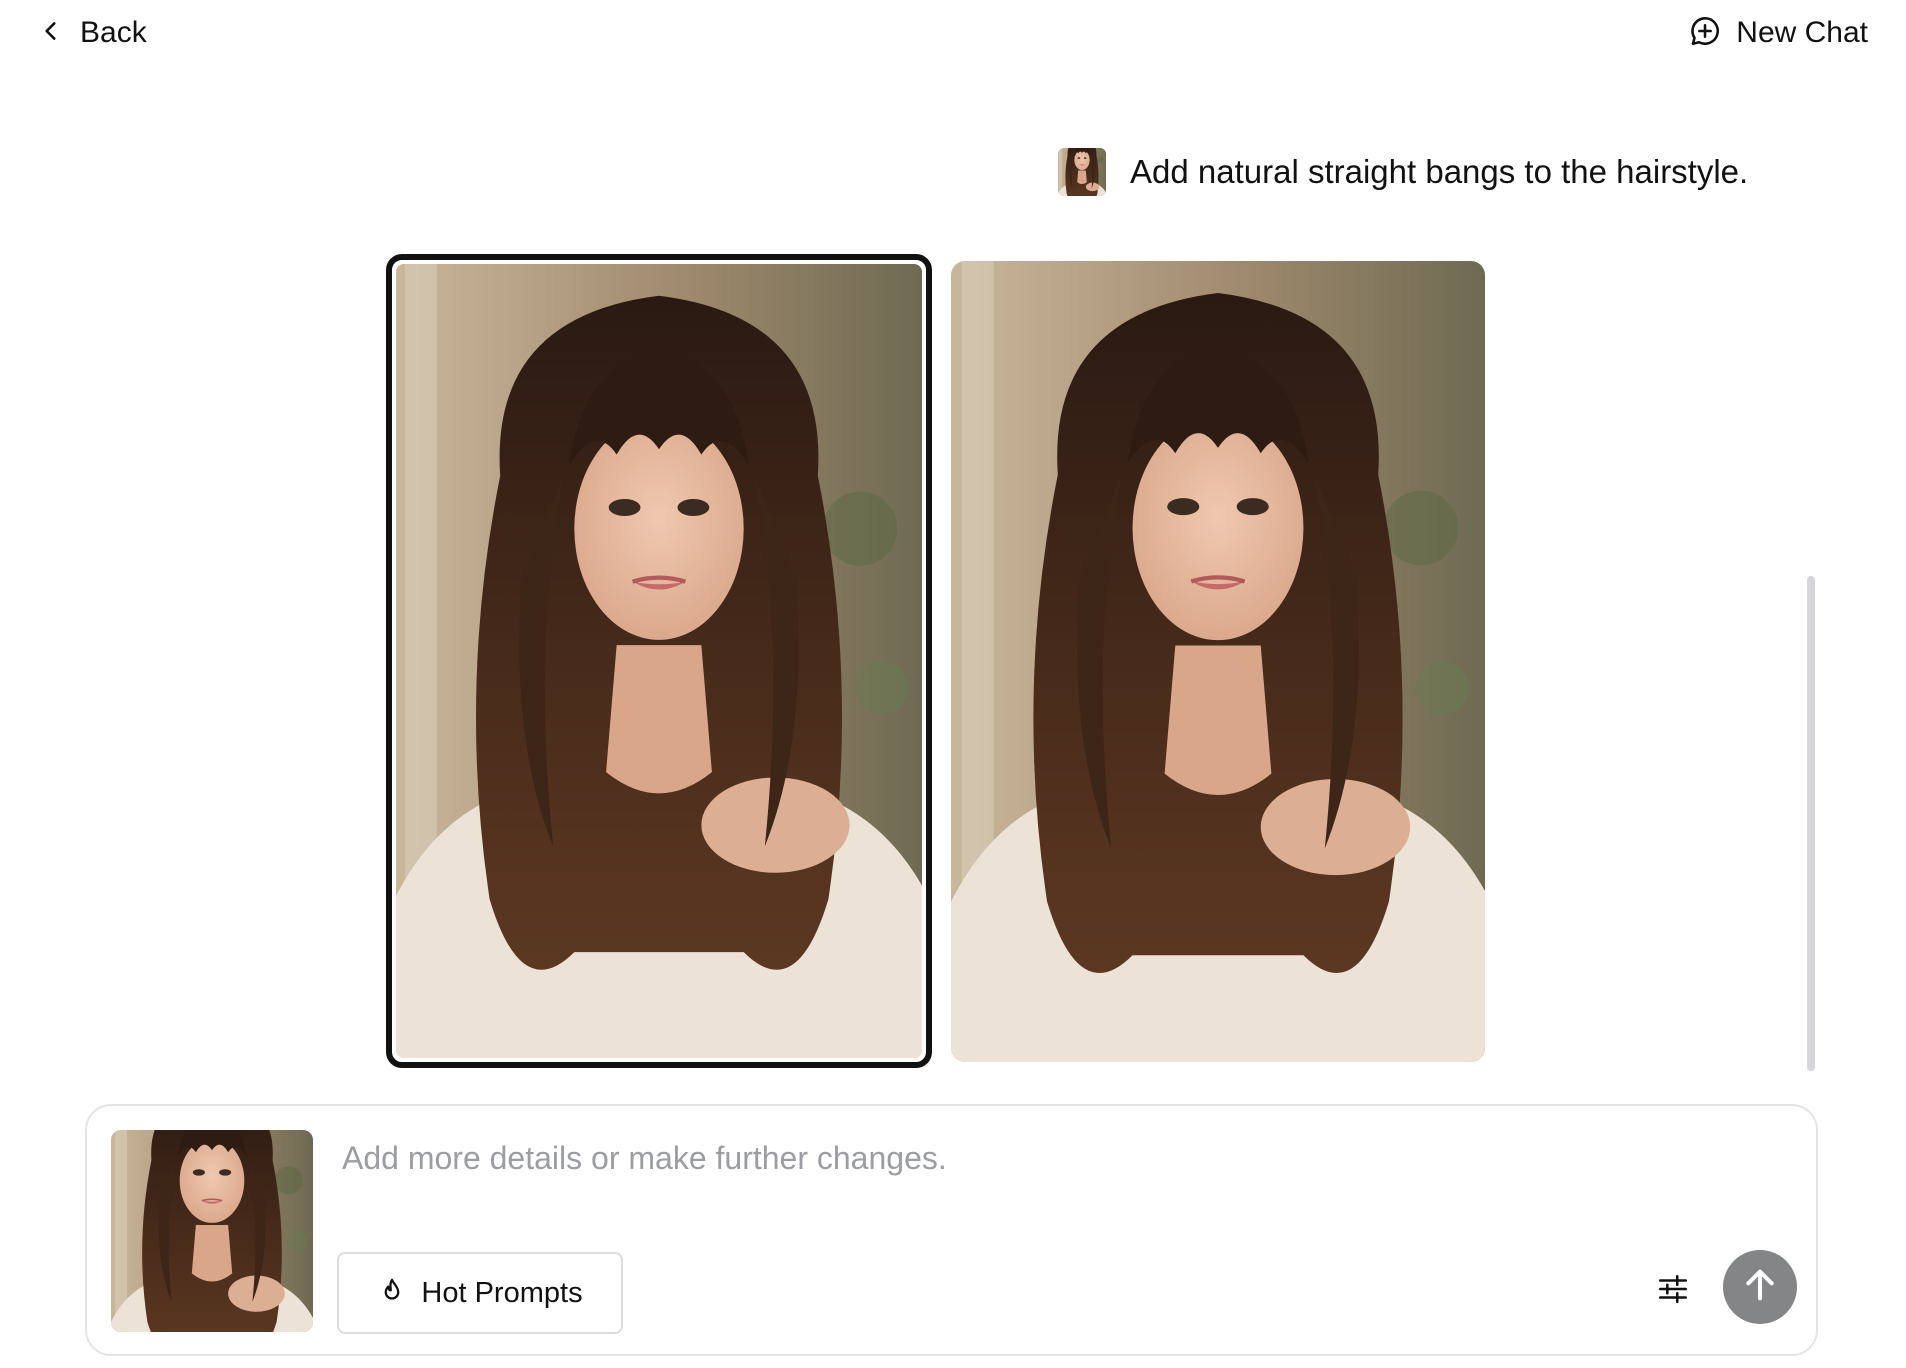 Image resolution: width=1906 pixels, height=1368 pixels. Describe the element at coordinates (113, 32) in the screenshot. I see `back-label: Back` at that location.